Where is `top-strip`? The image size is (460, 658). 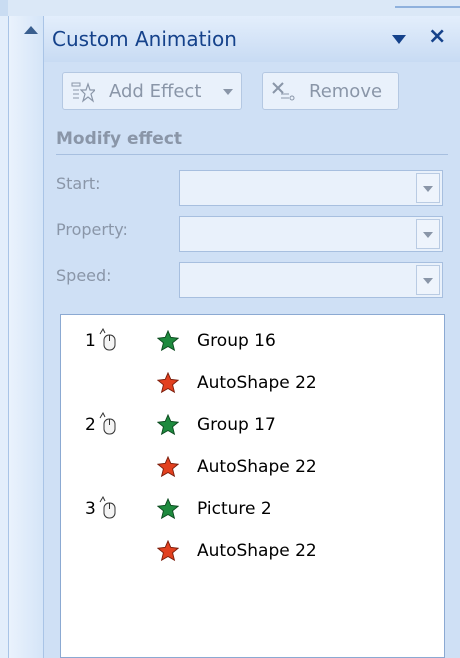
top-strip is located at coordinates (230, 8).